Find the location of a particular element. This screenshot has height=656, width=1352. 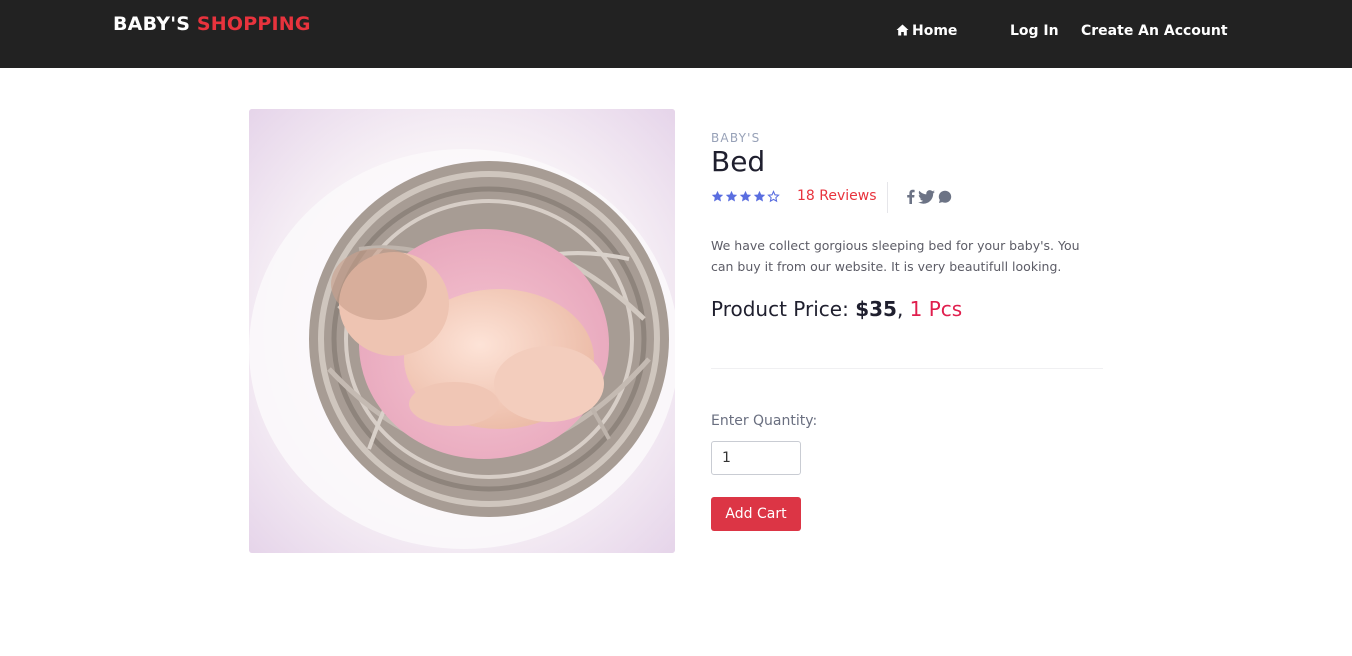

social-share is located at coordinates (929, 196).